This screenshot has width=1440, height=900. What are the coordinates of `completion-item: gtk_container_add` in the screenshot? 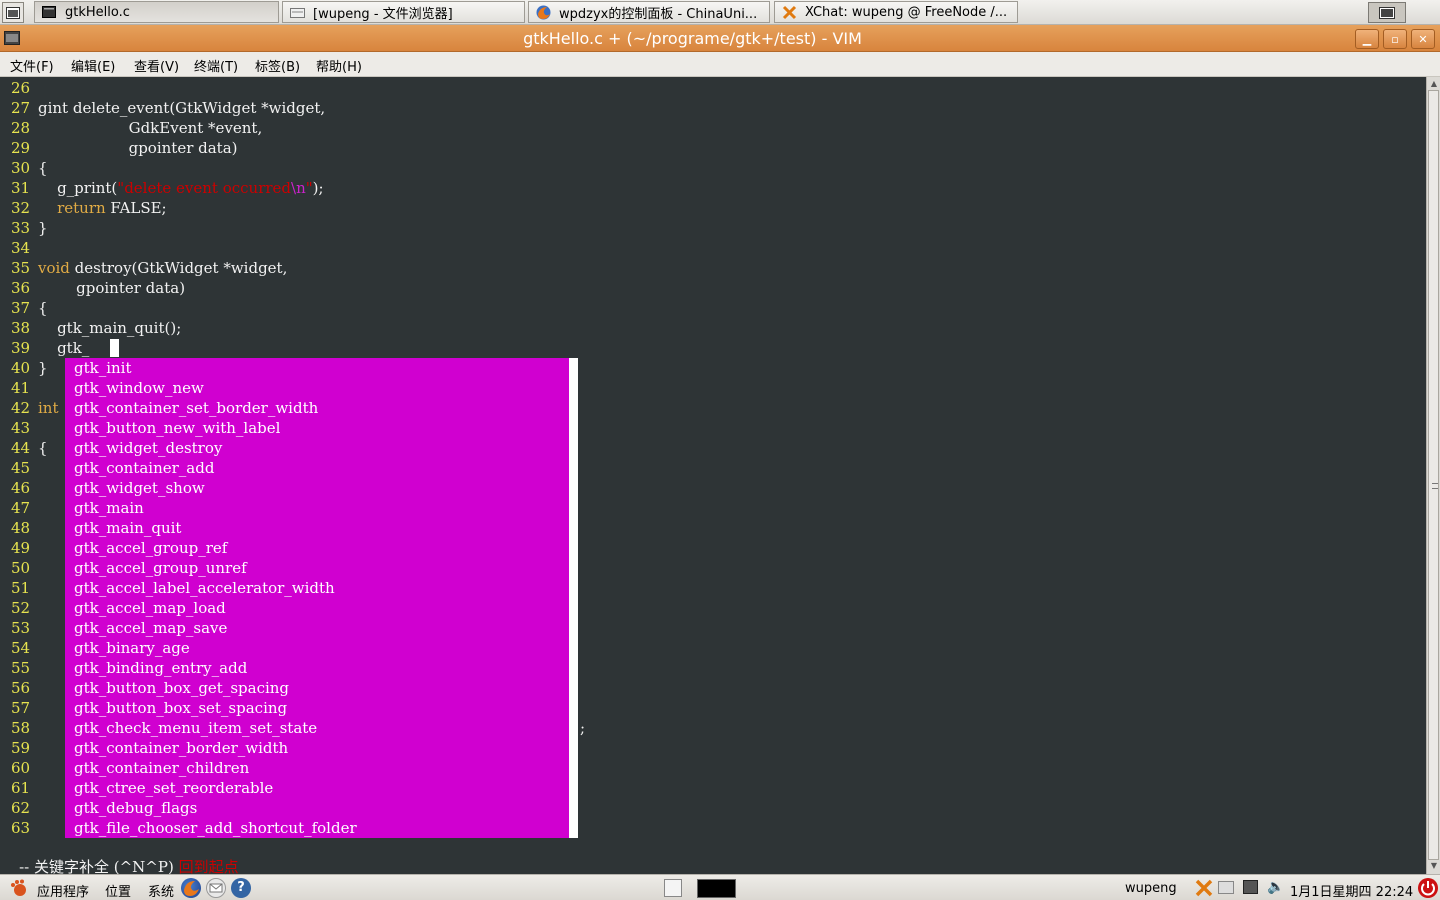 It's located at (144, 468).